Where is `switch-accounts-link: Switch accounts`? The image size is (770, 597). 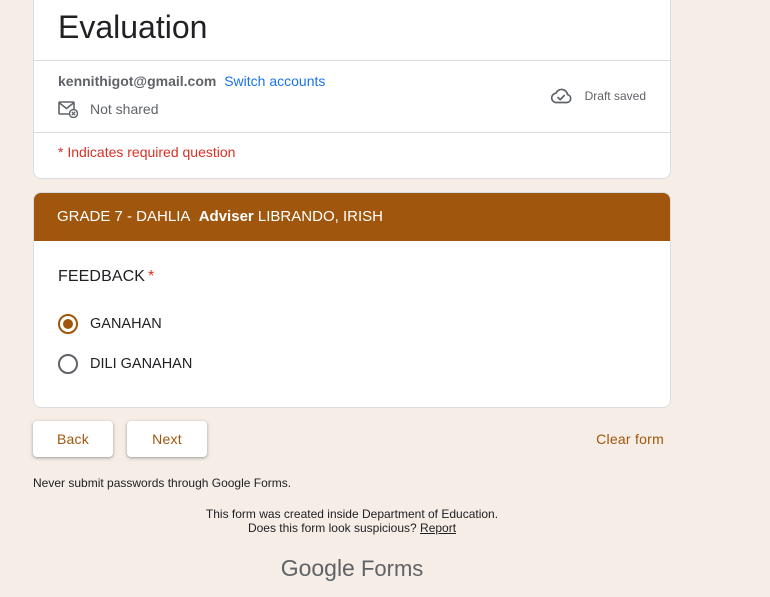 switch-accounts-link: Switch accounts is located at coordinates (274, 81).